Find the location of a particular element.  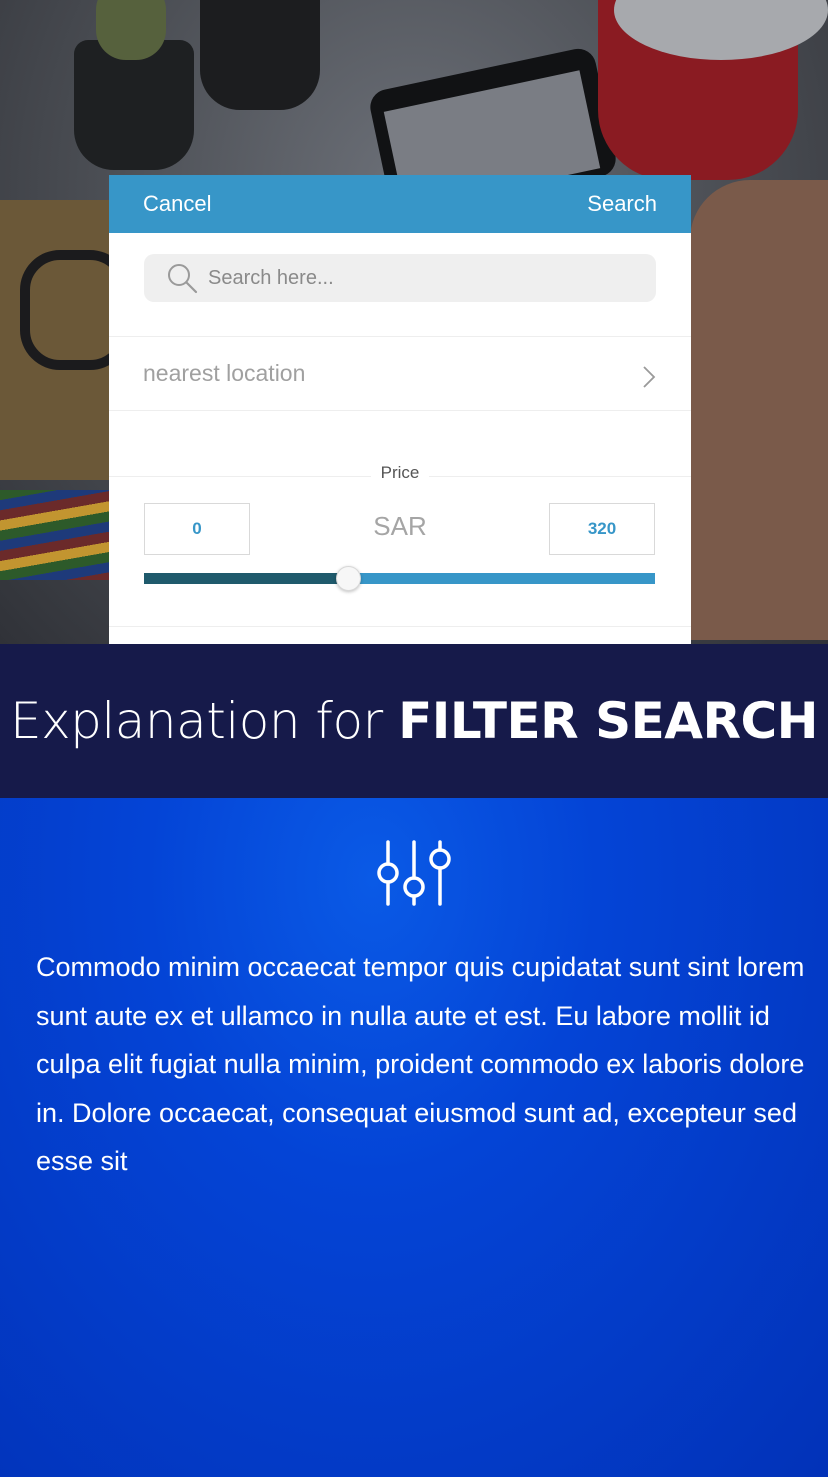

banner-title-emphasis: FILTER SEARCH is located at coordinates (608, 721).